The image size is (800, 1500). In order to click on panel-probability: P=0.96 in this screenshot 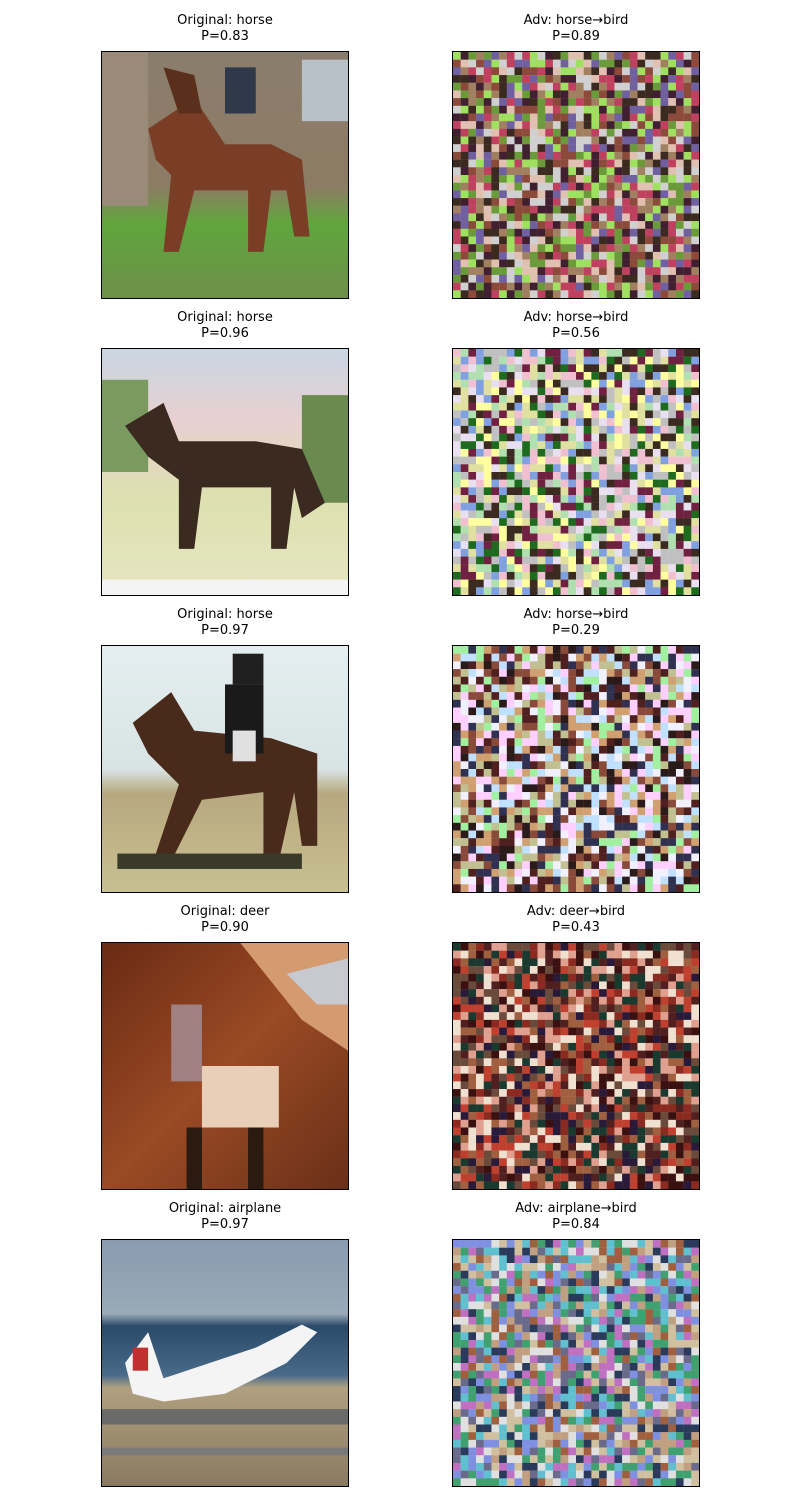, I will do `click(225, 333)`.